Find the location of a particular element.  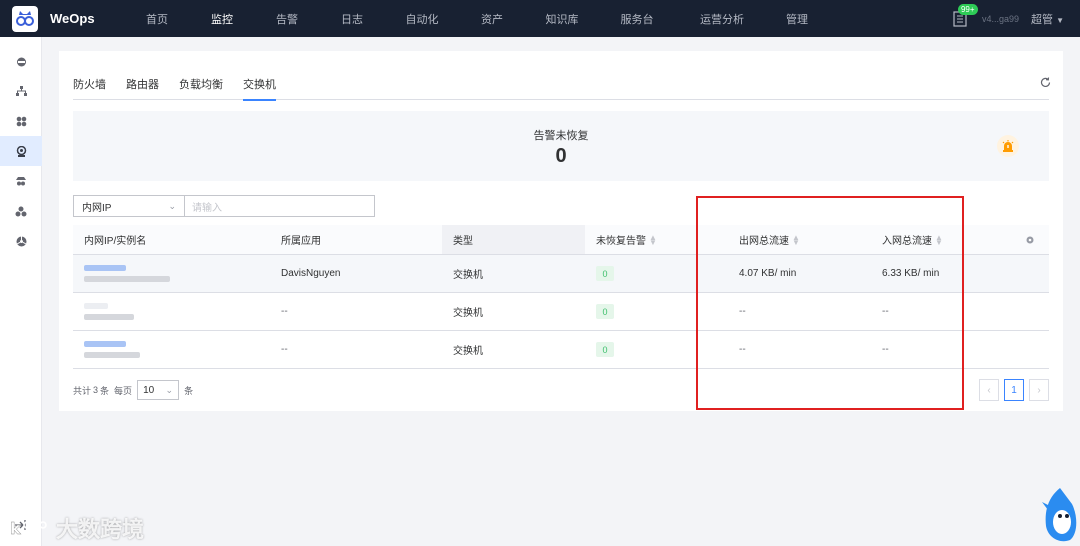

tab-switch: 交换机 is located at coordinates (259, 86).